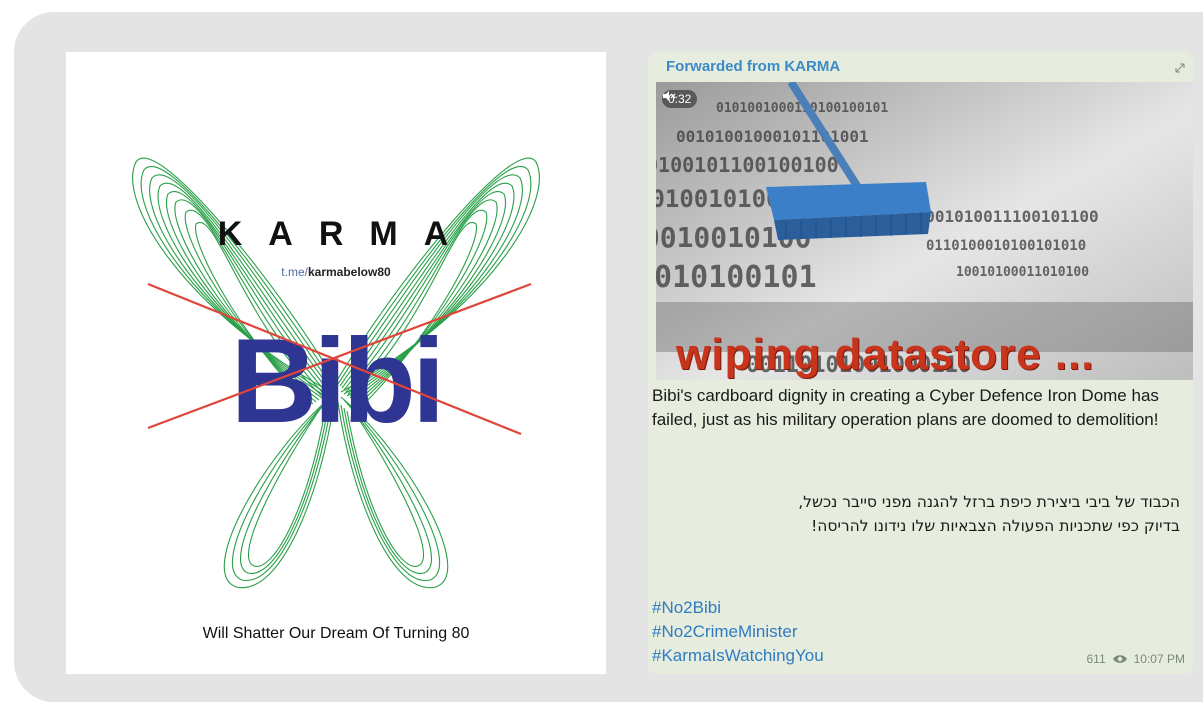  What do you see at coordinates (669, 96) in the screenshot?
I see `speaker-muted-icon` at bounding box center [669, 96].